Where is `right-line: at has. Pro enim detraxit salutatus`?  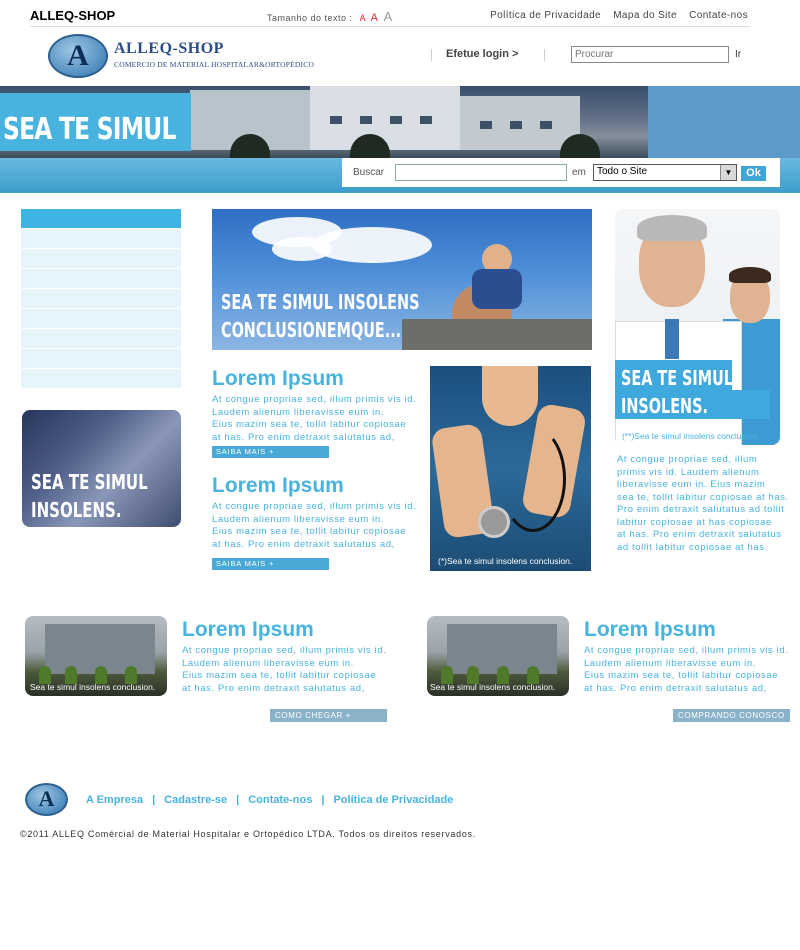
right-line: at has. Pro enim detraxit salutatus is located at coordinates (699, 534).